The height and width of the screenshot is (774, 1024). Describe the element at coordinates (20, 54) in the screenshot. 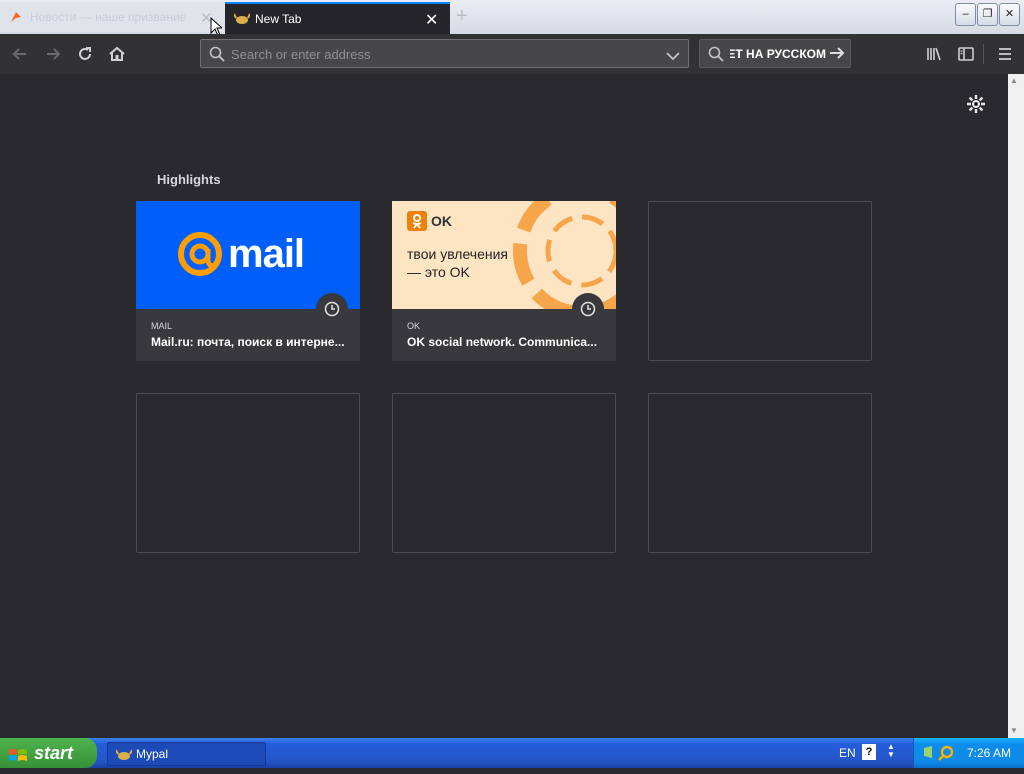

I see `back-button` at that location.